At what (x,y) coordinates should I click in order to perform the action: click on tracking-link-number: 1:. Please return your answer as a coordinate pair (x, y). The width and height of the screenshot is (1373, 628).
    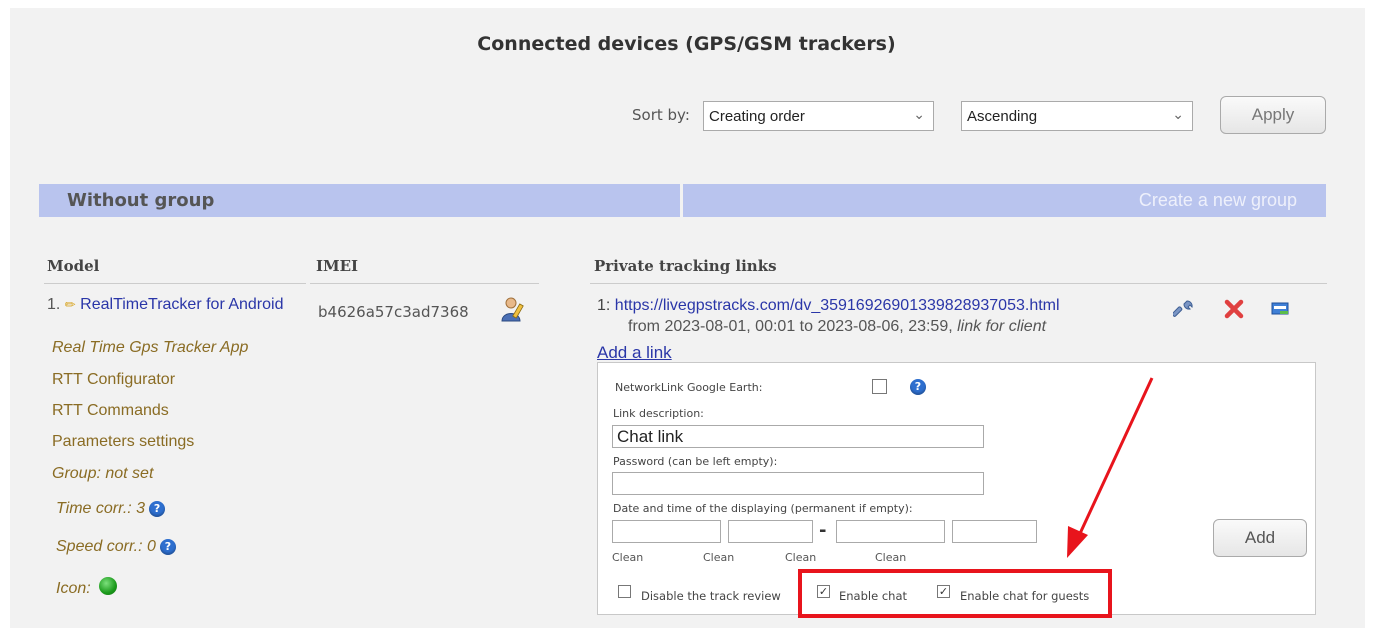
    Looking at the image, I should click on (604, 305).